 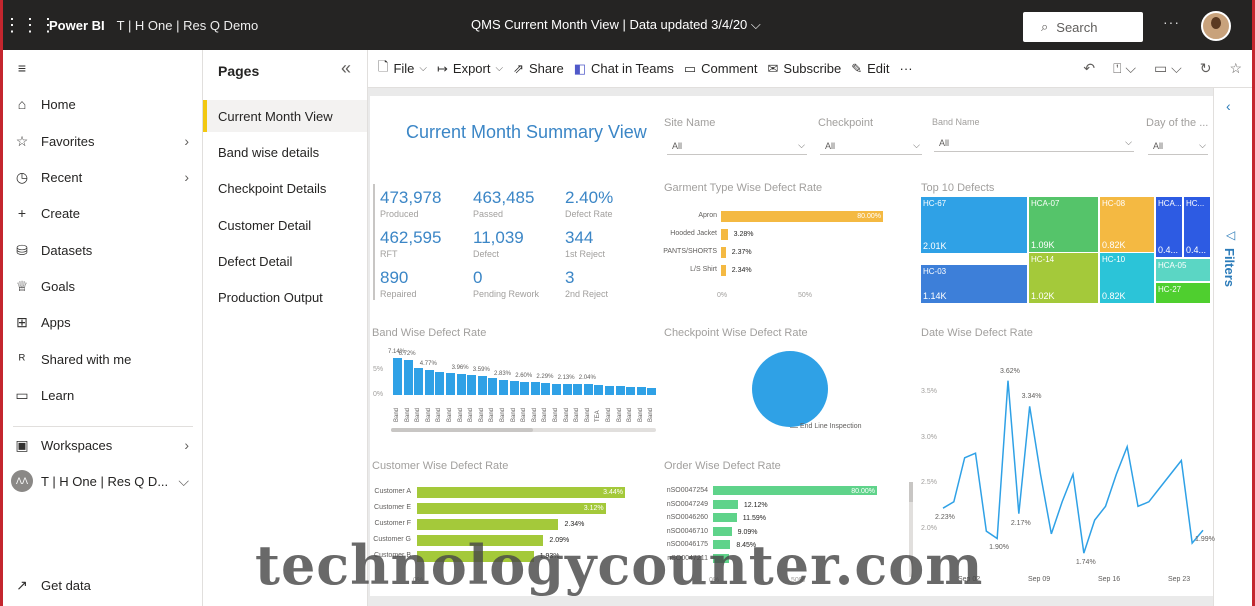 I want to click on line-data-label: 2.17%, so click(x=1020, y=523).